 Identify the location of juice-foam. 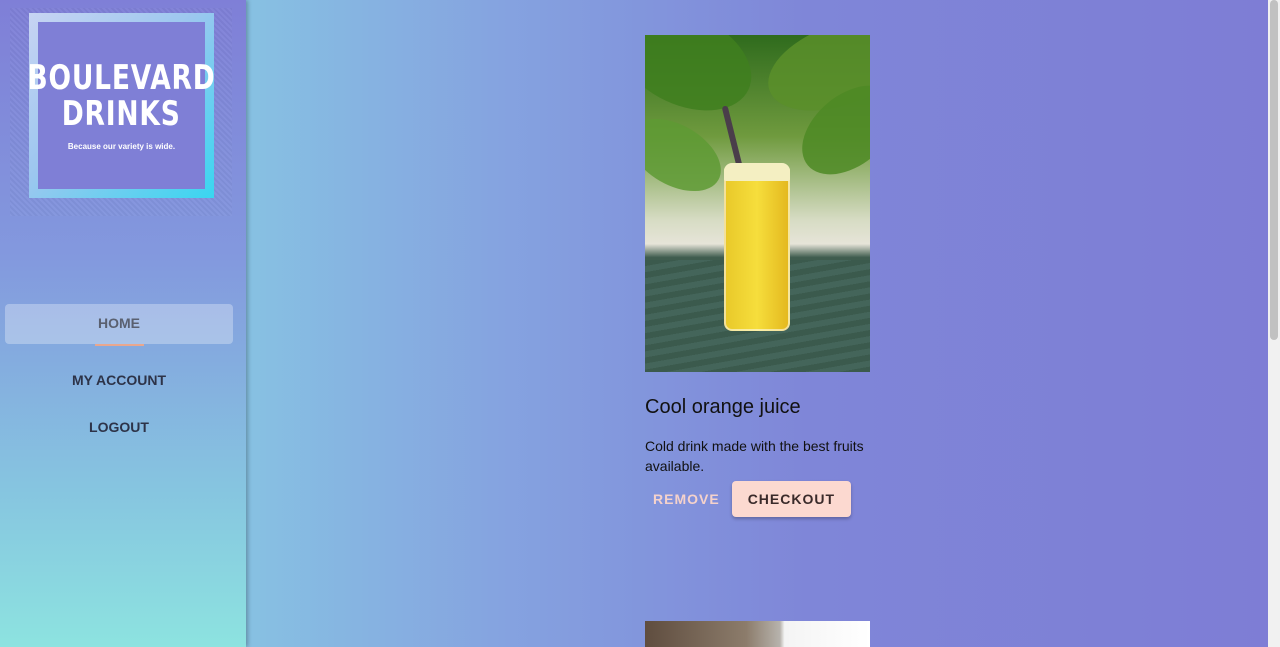
(757, 172).